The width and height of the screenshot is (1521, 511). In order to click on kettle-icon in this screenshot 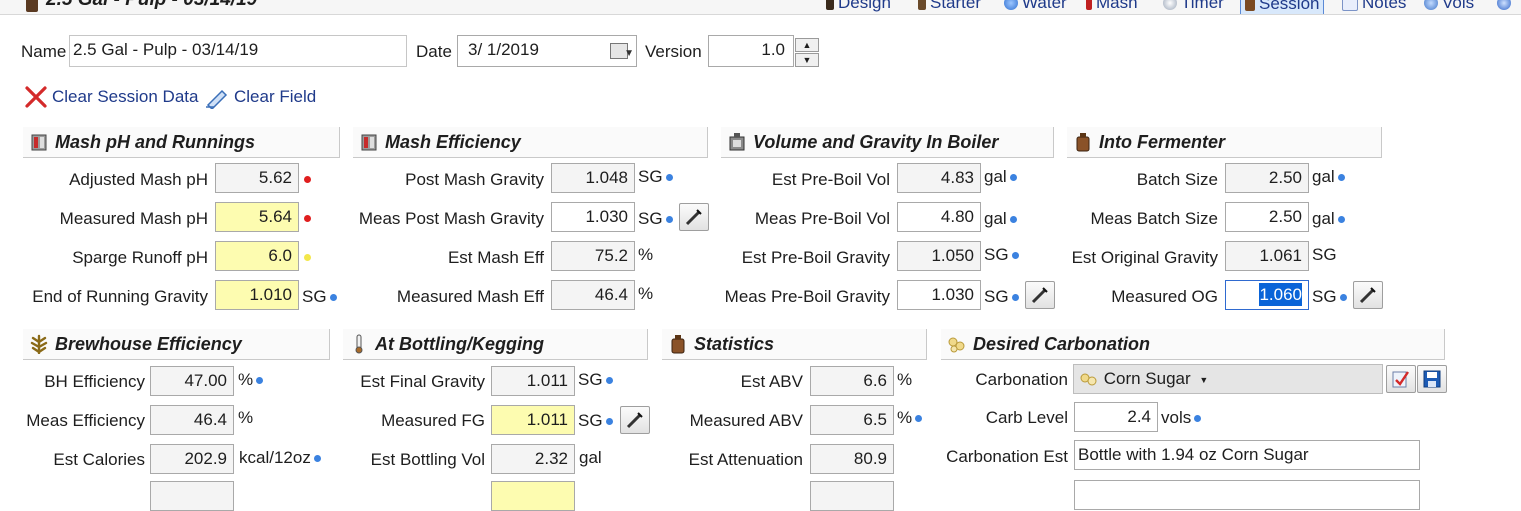, I will do `click(737, 142)`.